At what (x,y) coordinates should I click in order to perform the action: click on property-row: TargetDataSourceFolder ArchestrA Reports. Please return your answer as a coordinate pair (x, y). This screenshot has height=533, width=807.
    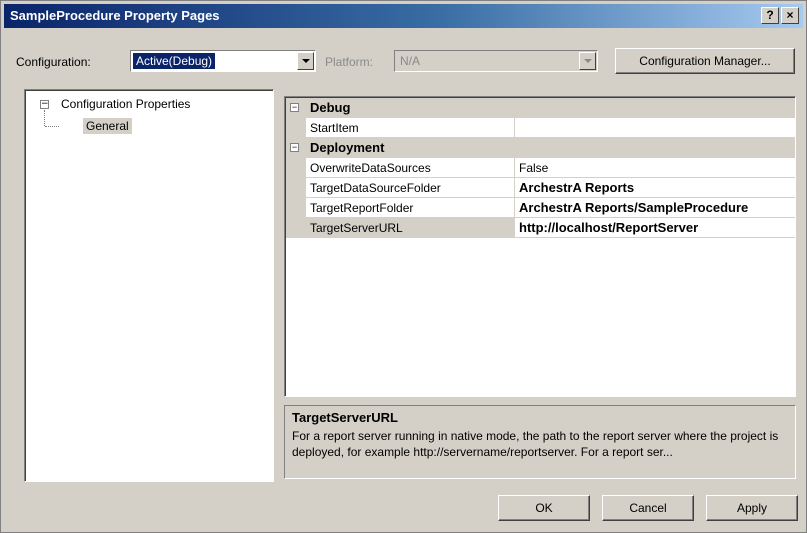
    Looking at the image, I should click on (540, 188).